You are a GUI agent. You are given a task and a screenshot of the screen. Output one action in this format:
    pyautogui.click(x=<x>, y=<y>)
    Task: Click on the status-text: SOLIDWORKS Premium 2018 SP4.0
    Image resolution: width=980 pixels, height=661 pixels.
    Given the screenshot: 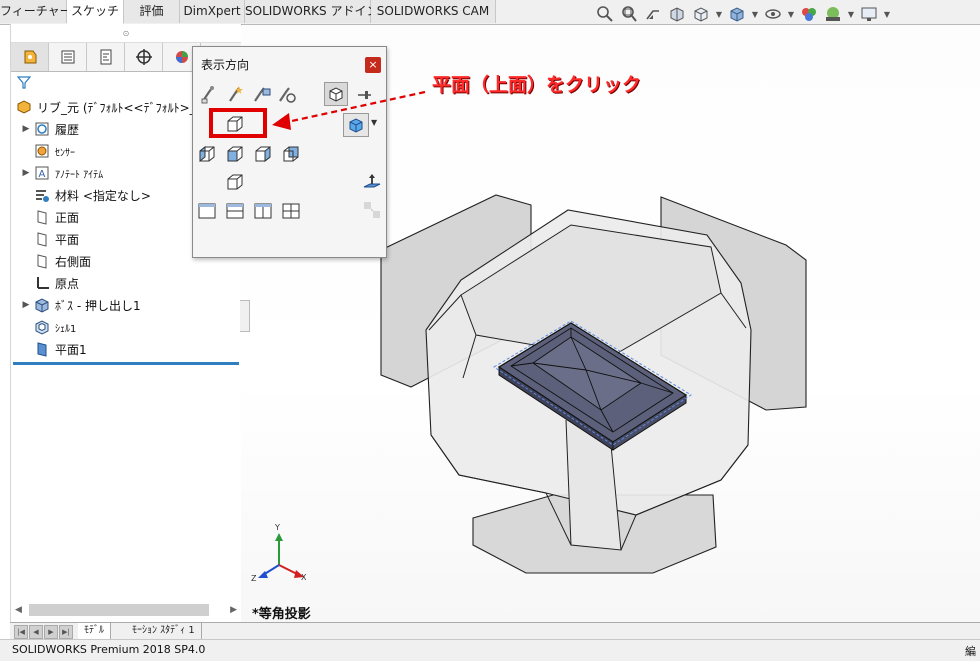 What is the action you would take?
    pyautogui.click(x=109, y=649)
    